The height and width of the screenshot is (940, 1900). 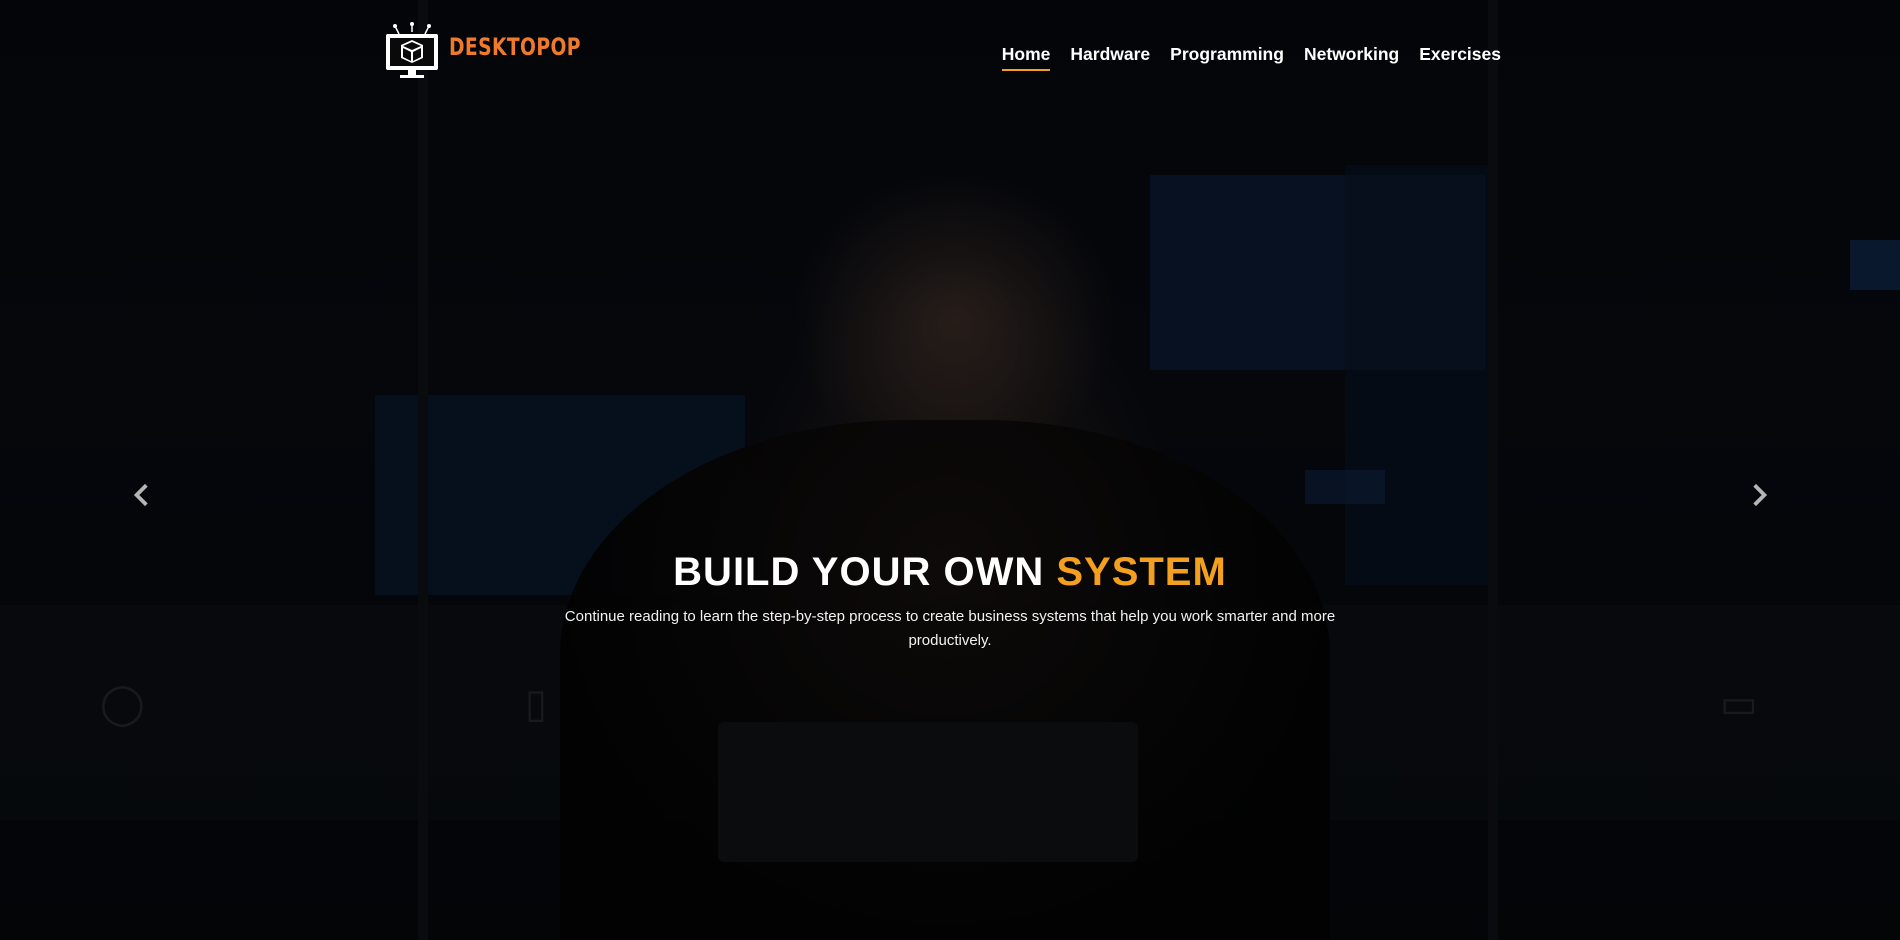 I want to click on nav-item-exercises: Exercises, so click(x=1460, y=56).